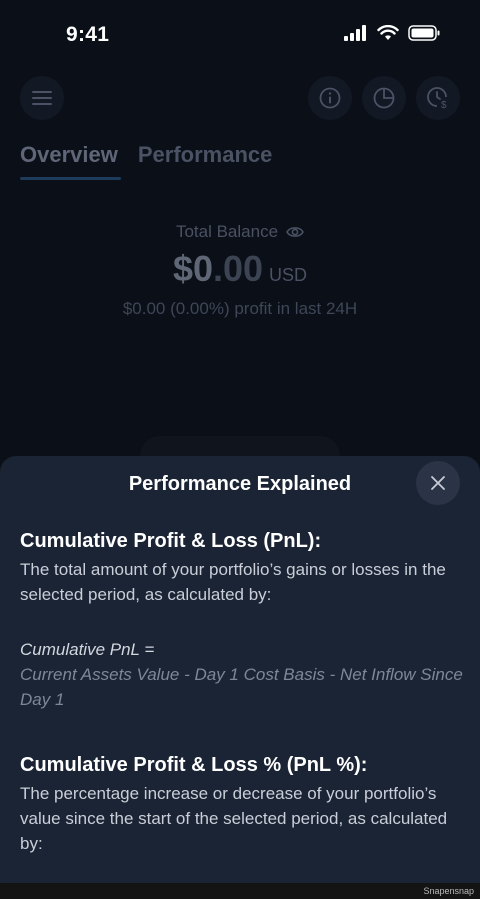 The width and height of the screenshot is (480, 899). I want to click on status-time: 9:41, so click(88, 34).